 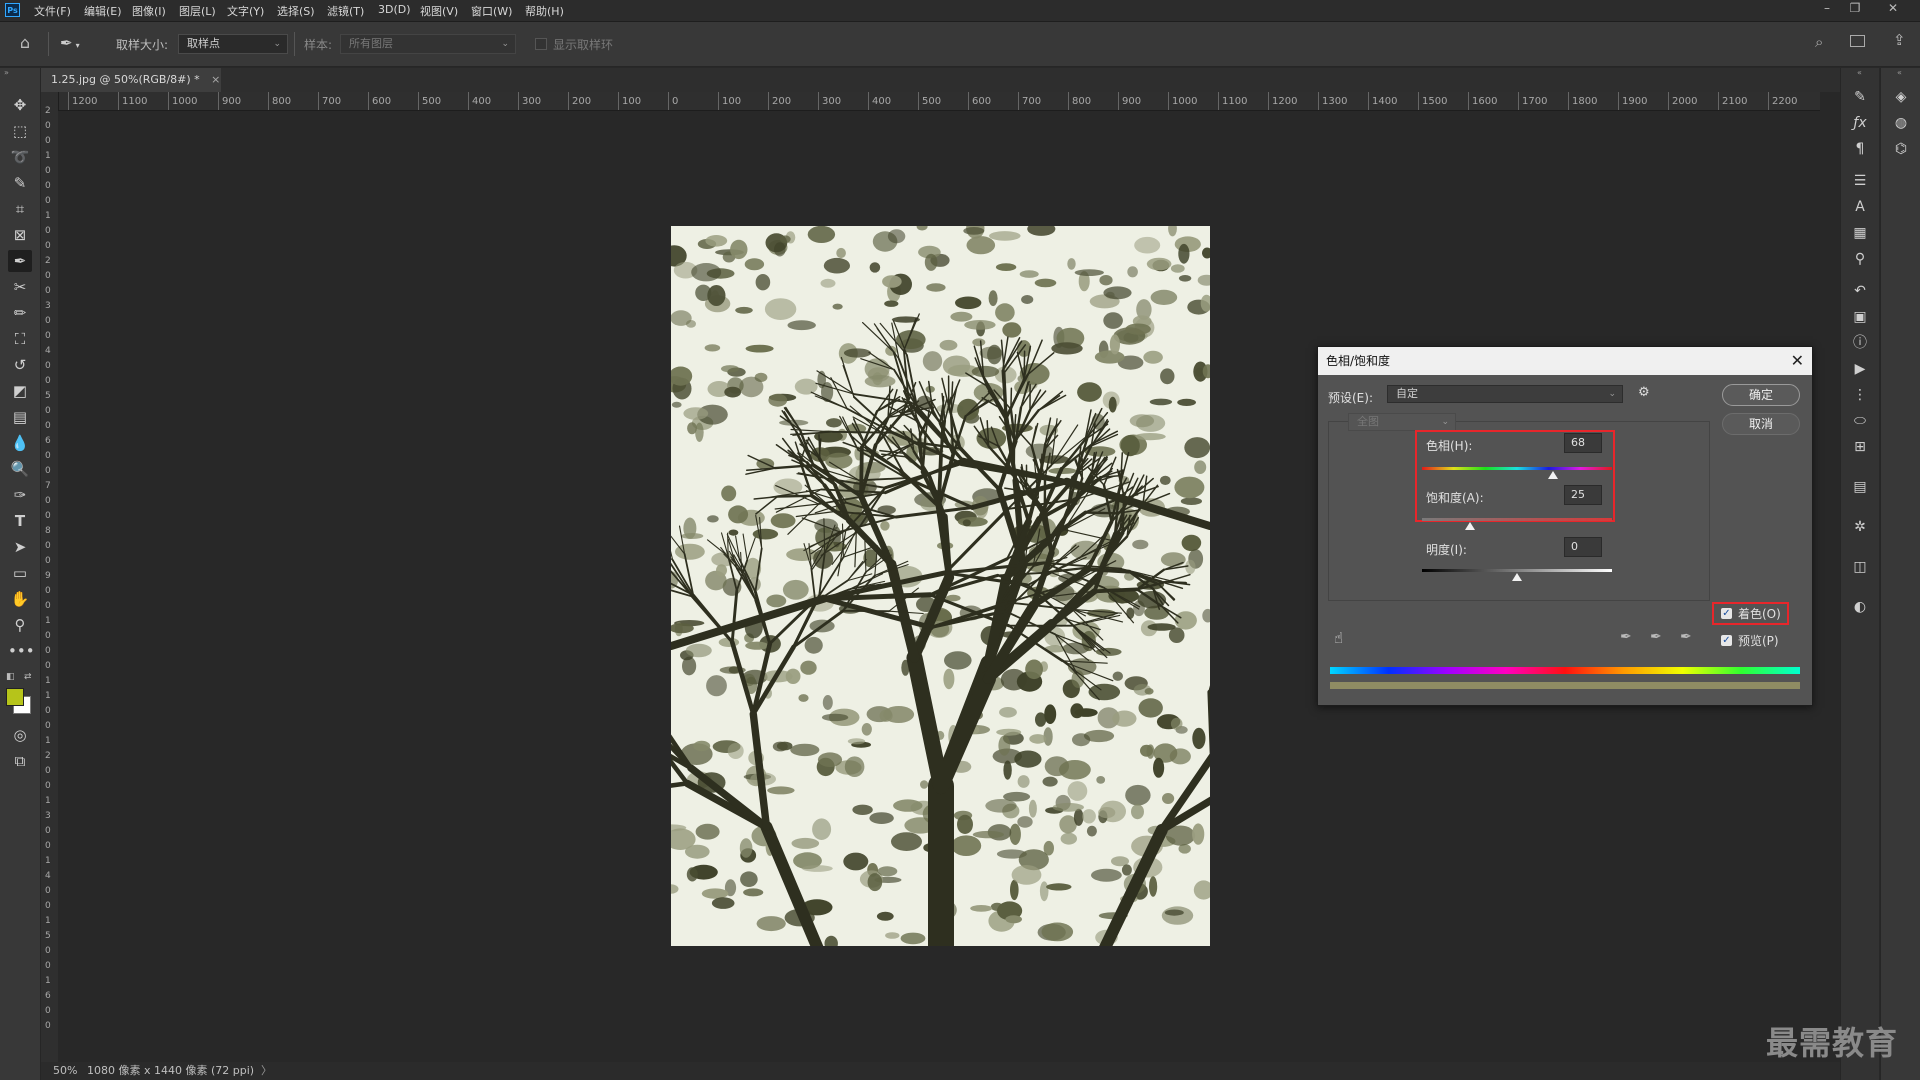 What do you see at coordinates (20, 521) in the screenshot?
I see `type-tool-icon: T` at bounding box center [20, 521].